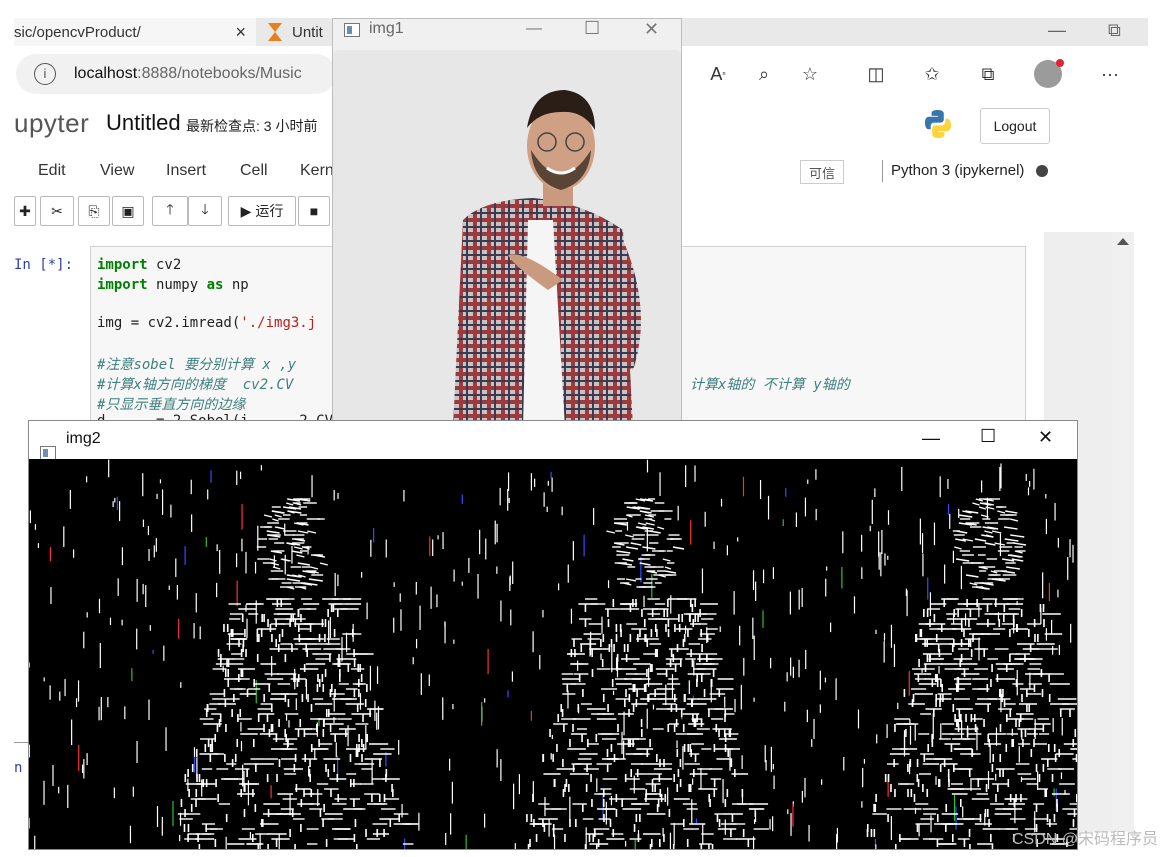 This screenshot has width=1174, height=857. What do you see at coordinates (386, 28) in the screenshot?
I see `img1-title: img1` at bounding box center [386, 28].